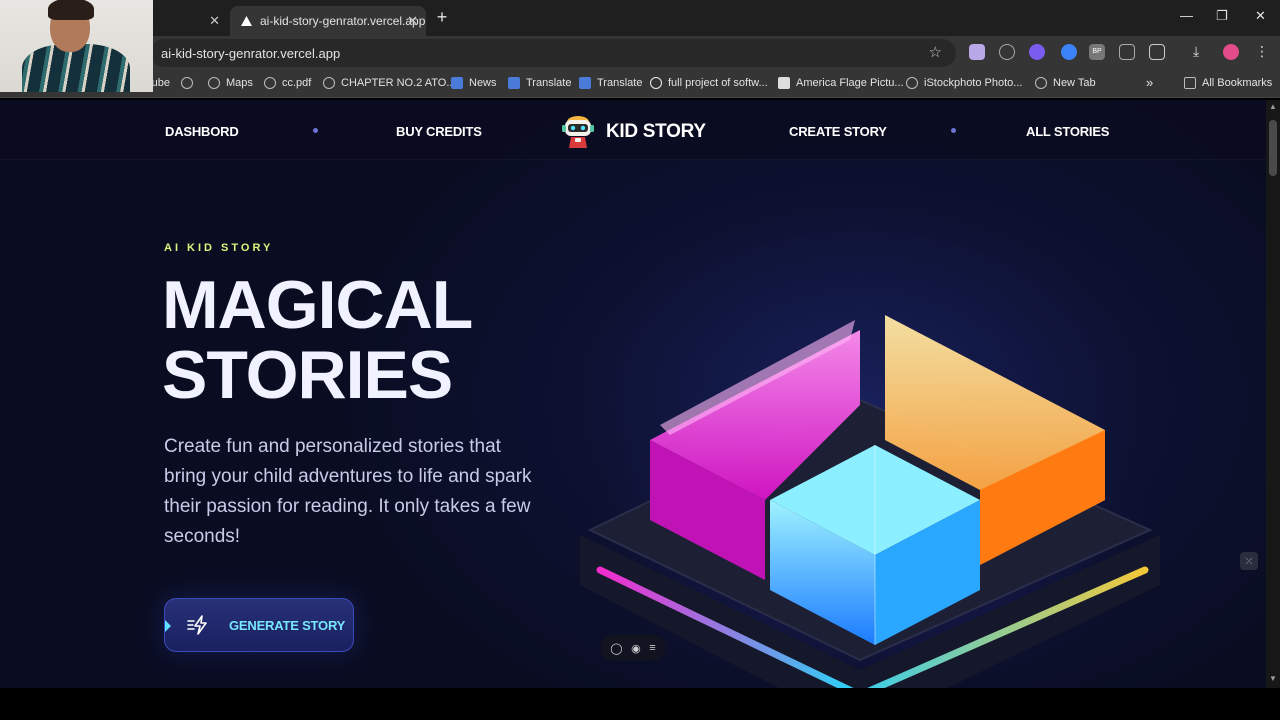  I want to click on bottom-strip, so click(640, 704).